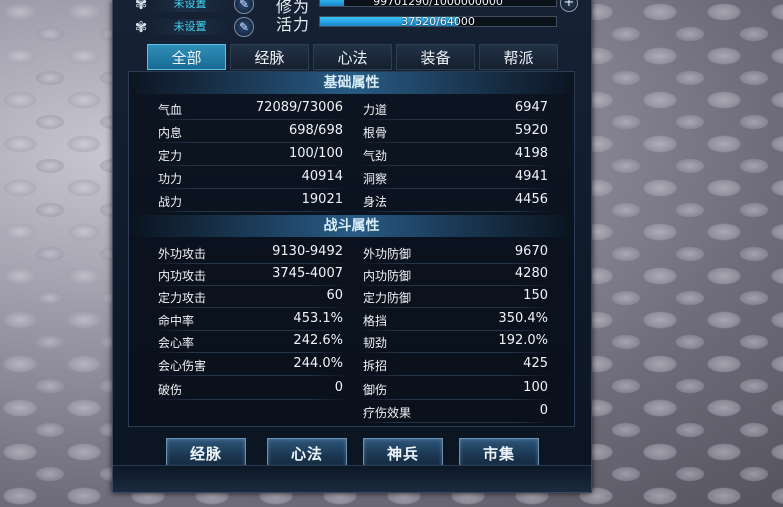  I want to click on tab-guild: 帮派, so click(518, 57).